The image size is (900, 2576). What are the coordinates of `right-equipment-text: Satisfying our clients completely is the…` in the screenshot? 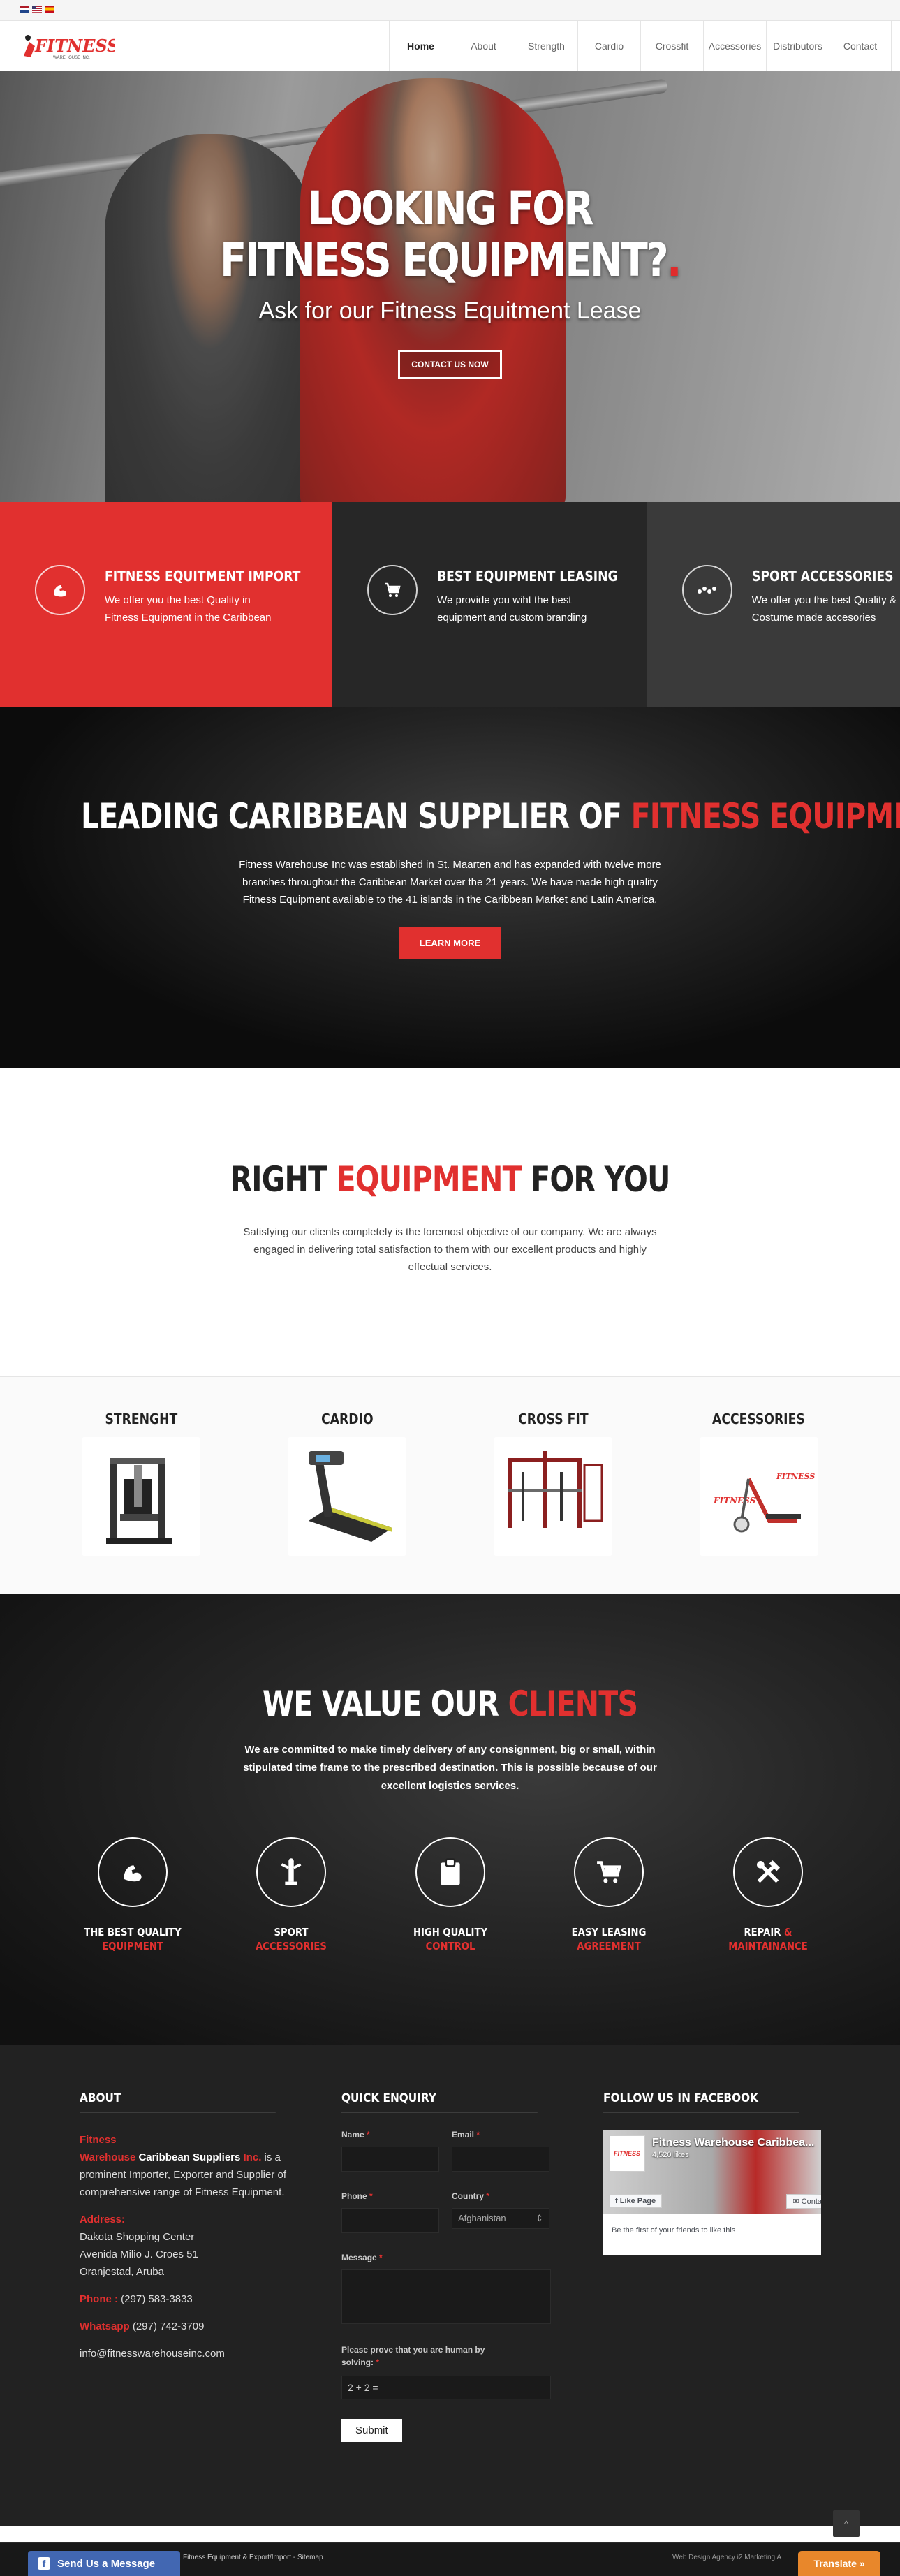 It's located at (450, 1249).